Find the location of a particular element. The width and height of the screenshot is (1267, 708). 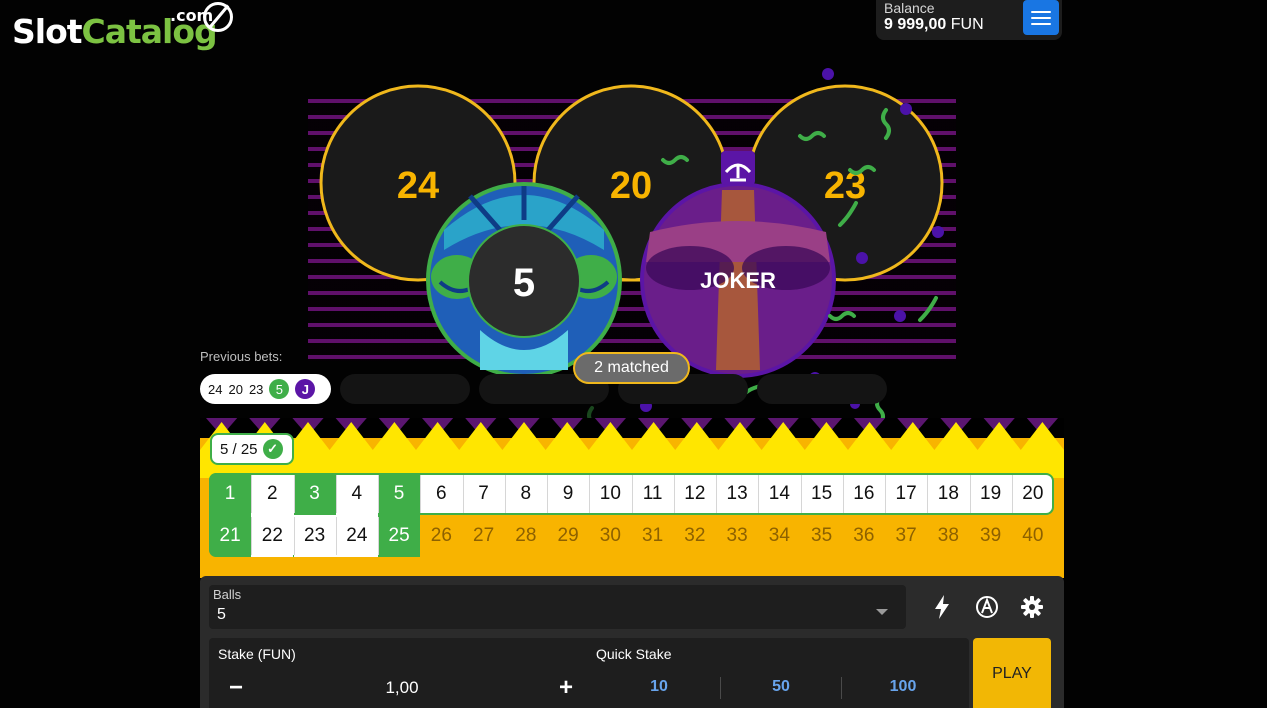

number-cell-23: 23 is located at coordinates (314, 536).